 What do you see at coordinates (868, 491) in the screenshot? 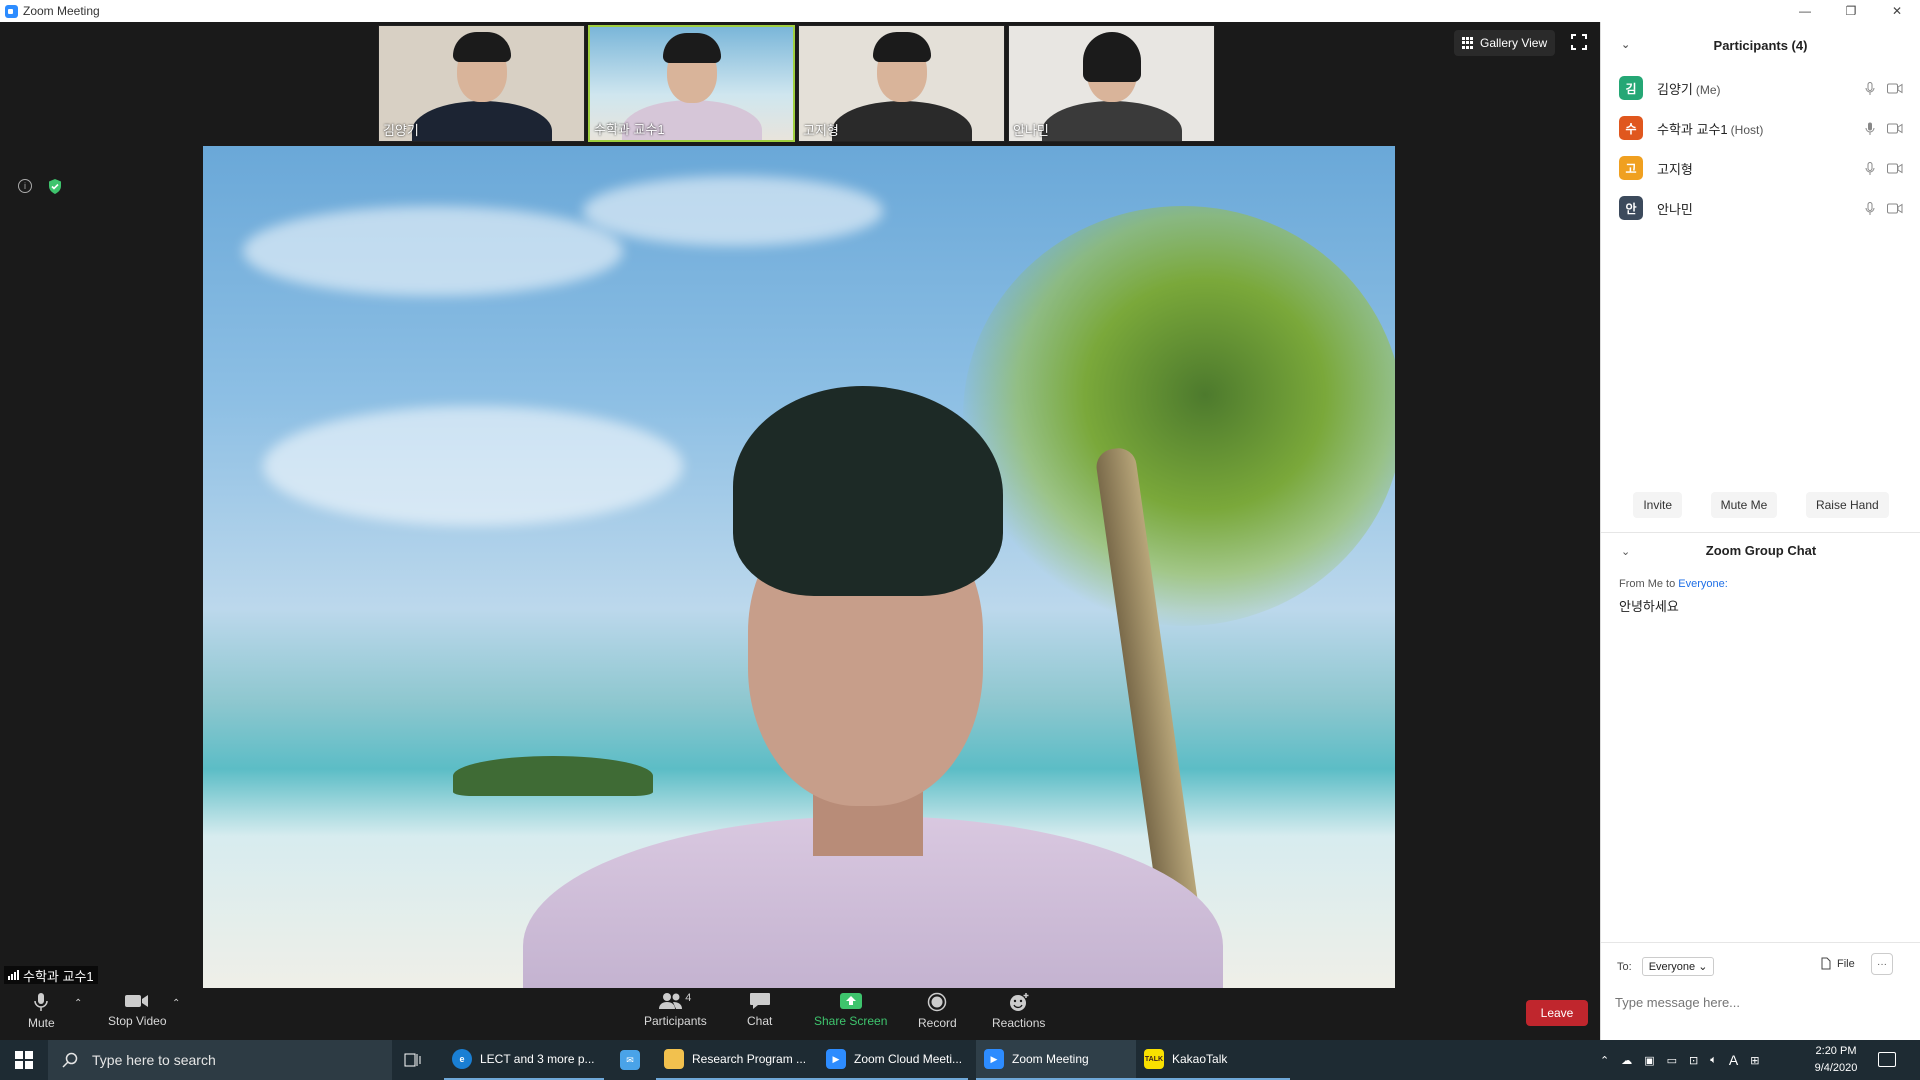
I see `speaker-hair` at bounding box center [868, 491].